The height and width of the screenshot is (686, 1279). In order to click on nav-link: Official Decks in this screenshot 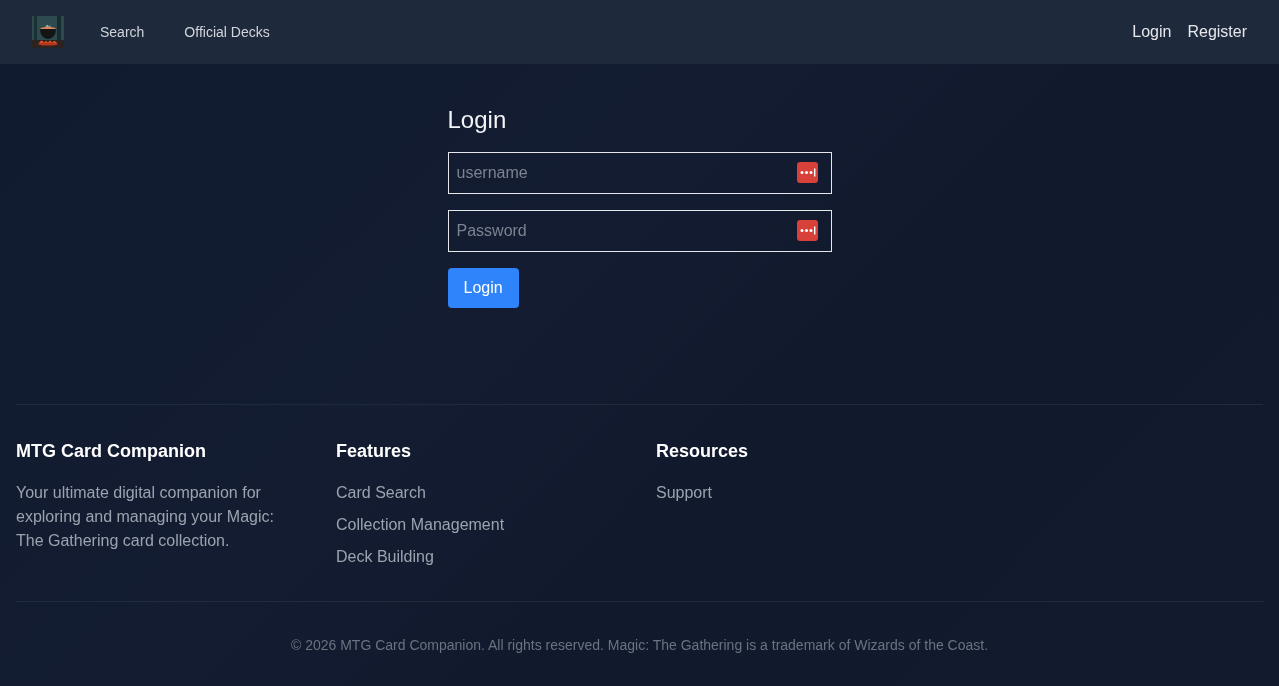, I will do `click(227, 32)`.